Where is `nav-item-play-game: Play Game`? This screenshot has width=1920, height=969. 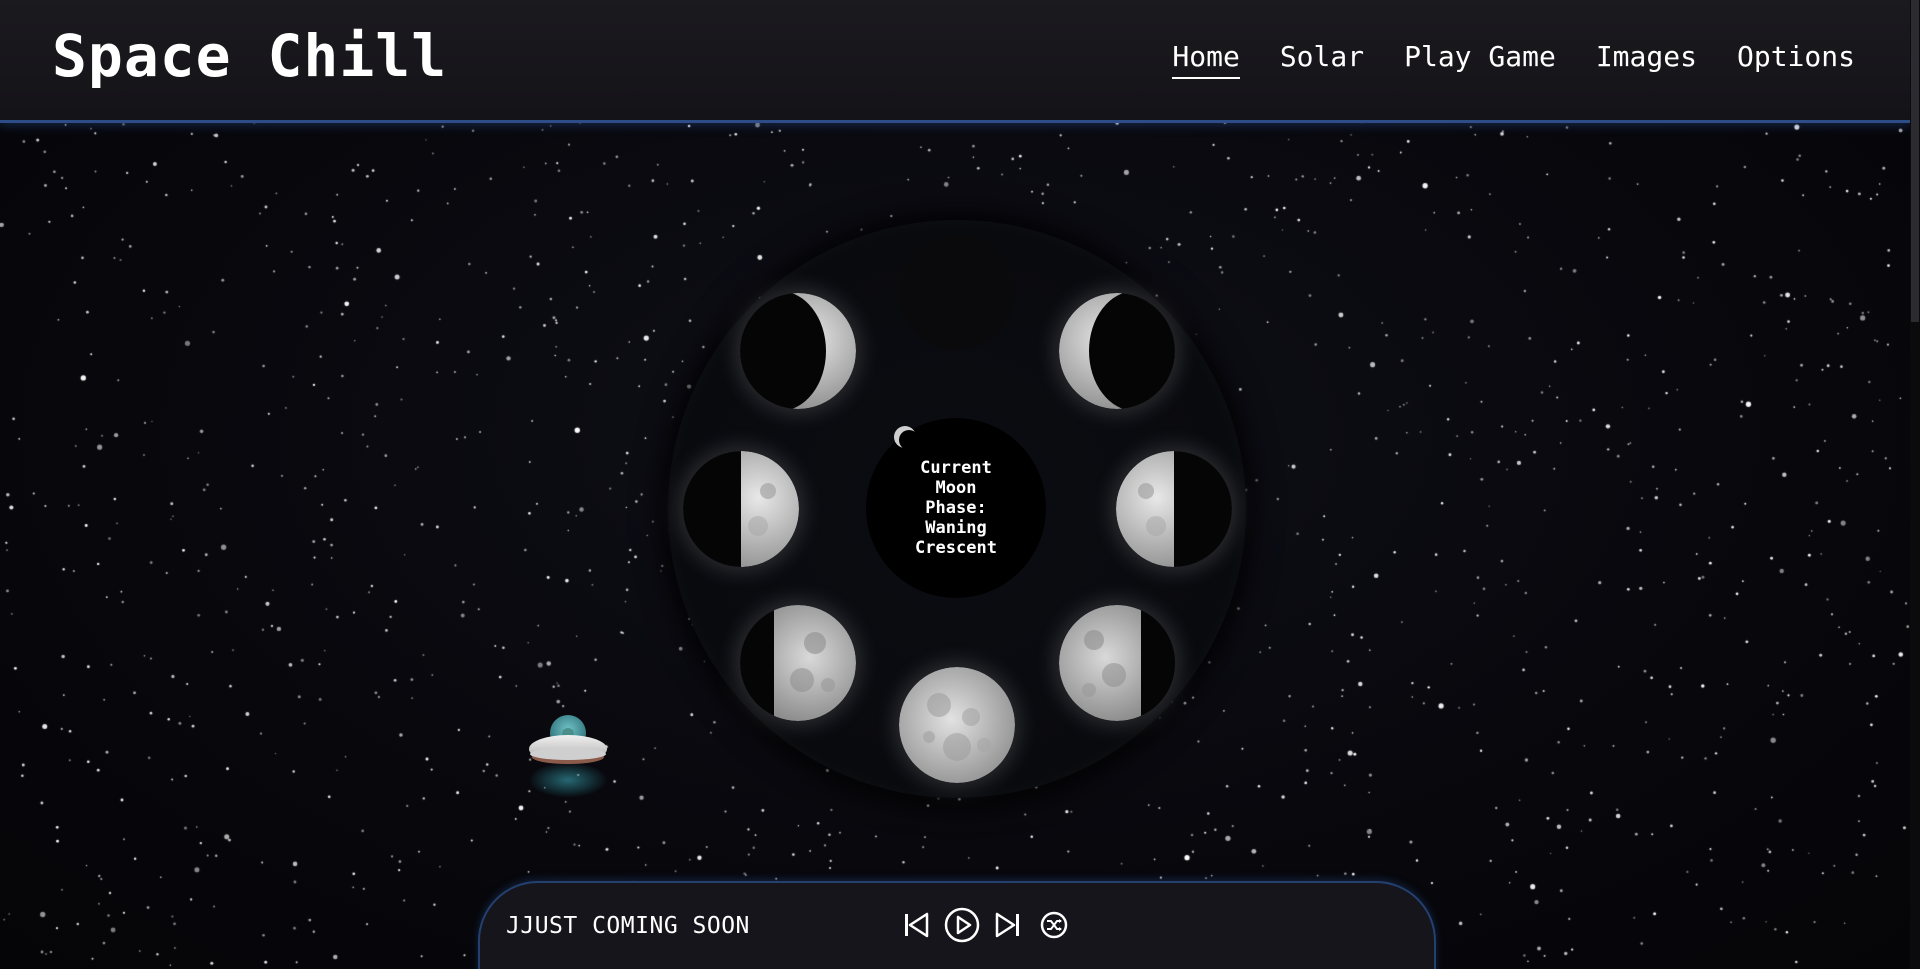
nav-item-play-game: Play Game is located at coordinates (1480, 59).